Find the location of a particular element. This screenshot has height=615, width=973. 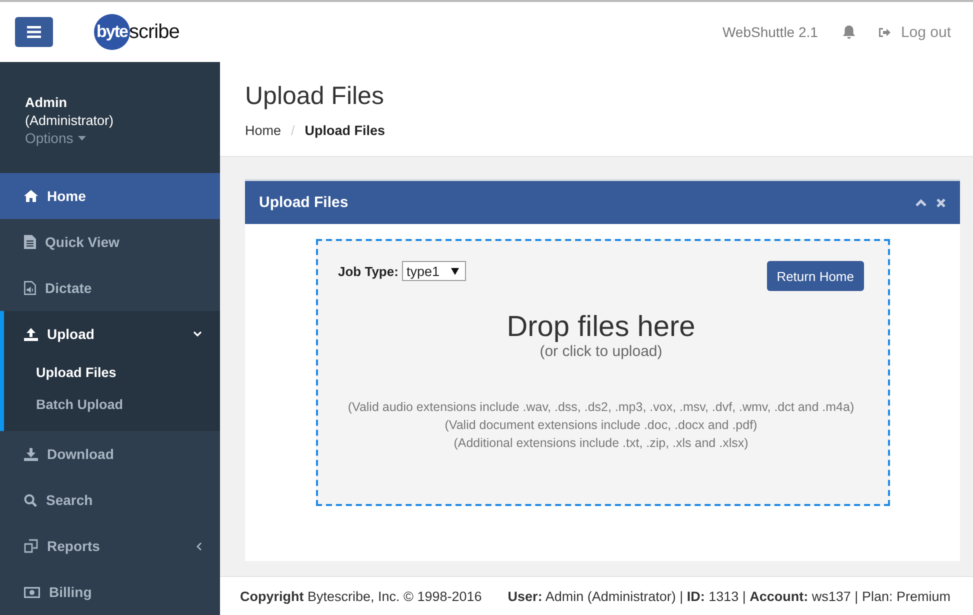

home-icon is located at coordinates (31, 196).